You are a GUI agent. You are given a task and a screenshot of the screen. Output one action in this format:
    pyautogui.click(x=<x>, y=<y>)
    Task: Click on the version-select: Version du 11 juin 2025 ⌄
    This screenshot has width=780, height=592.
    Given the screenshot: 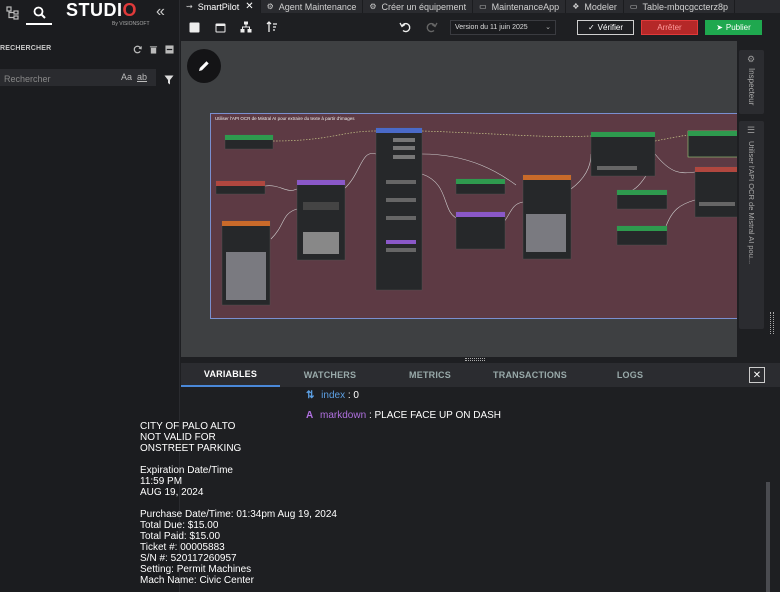 What is the action you would take?
    pyautogui.click(x=503, y=27)
    